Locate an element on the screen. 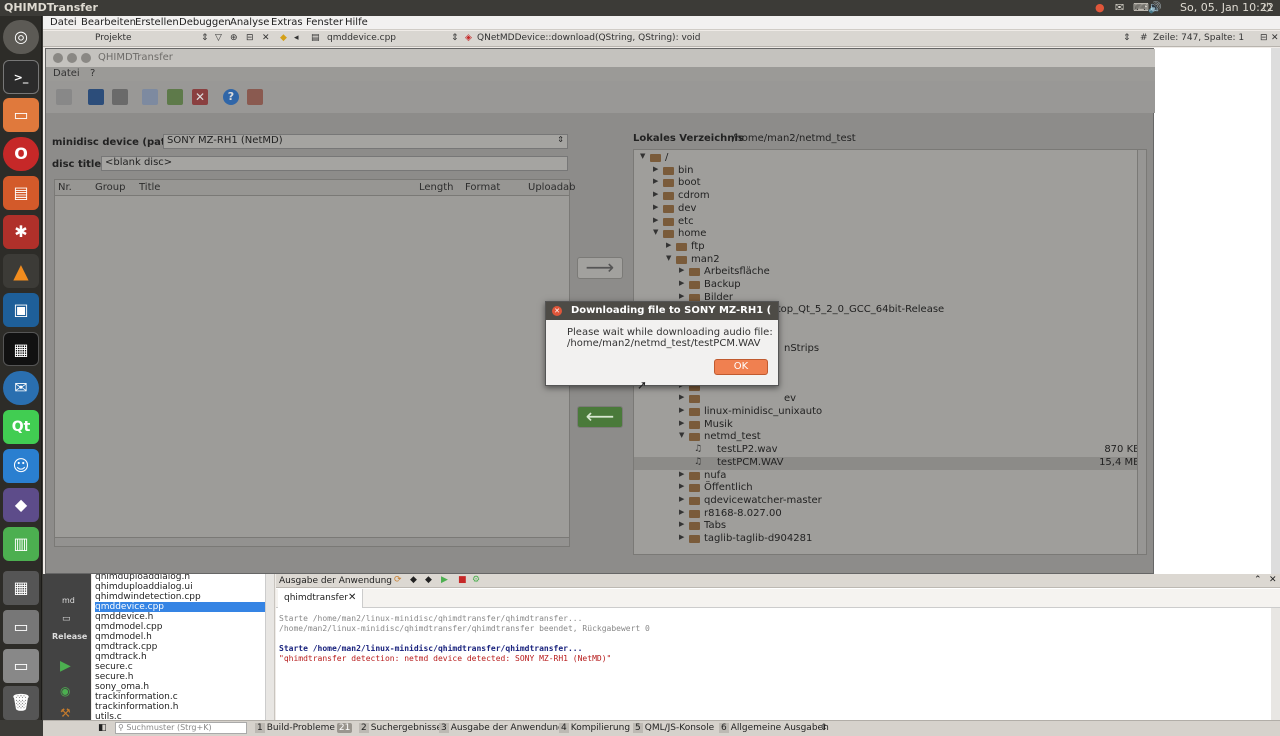  tree-folder-item: ▶ ev is located at coordinates (890, 399).